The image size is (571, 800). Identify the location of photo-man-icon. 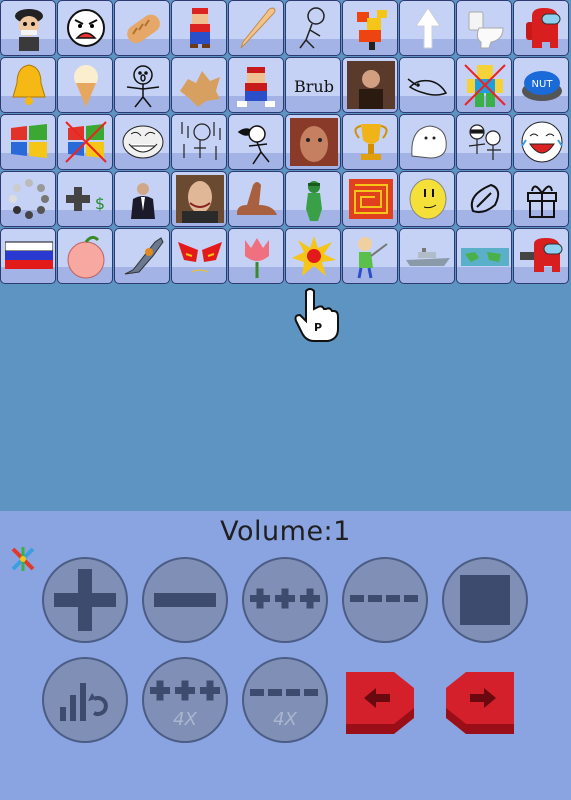
(200, 199).